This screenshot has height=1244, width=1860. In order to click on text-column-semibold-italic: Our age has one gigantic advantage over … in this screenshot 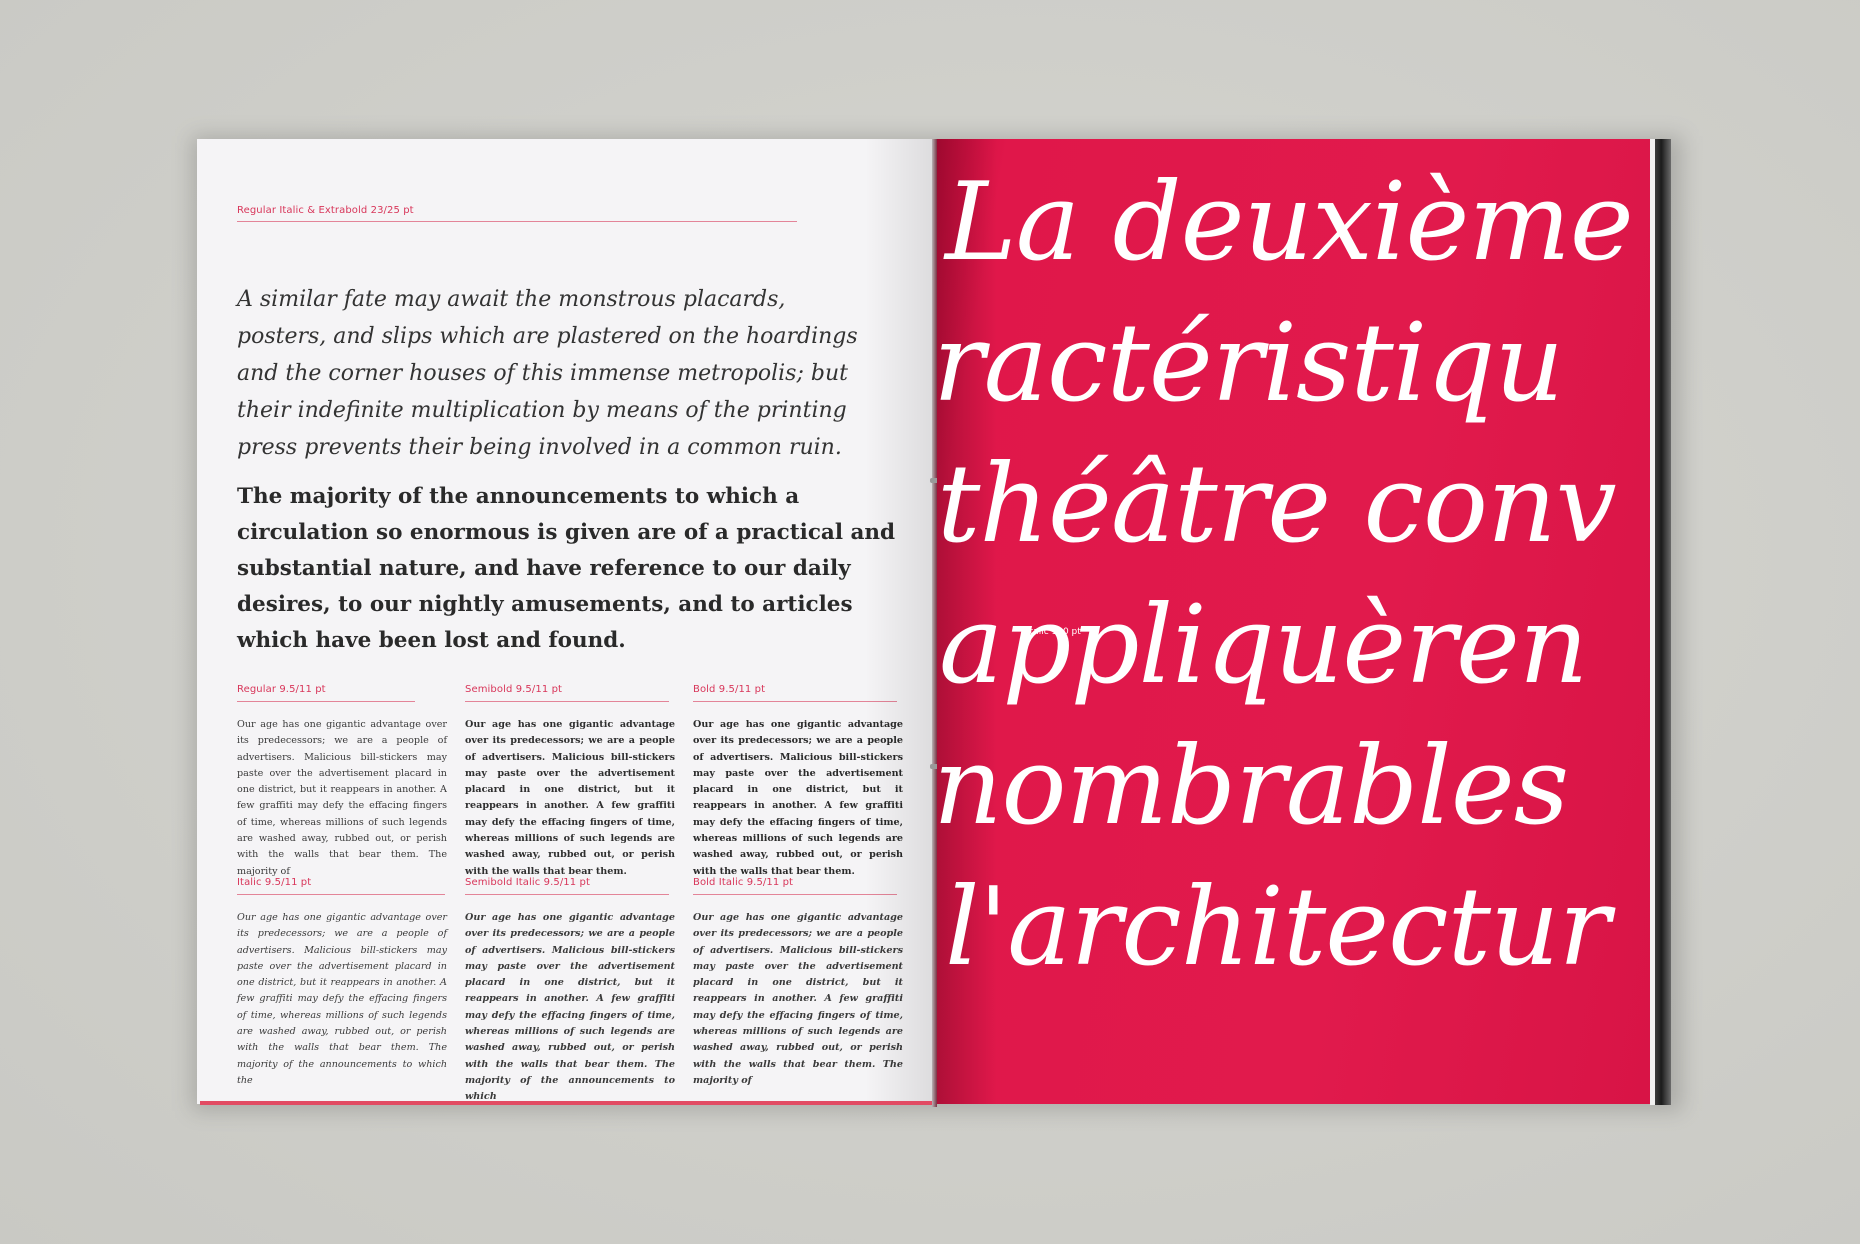, I will do `click(570, 1007)`.